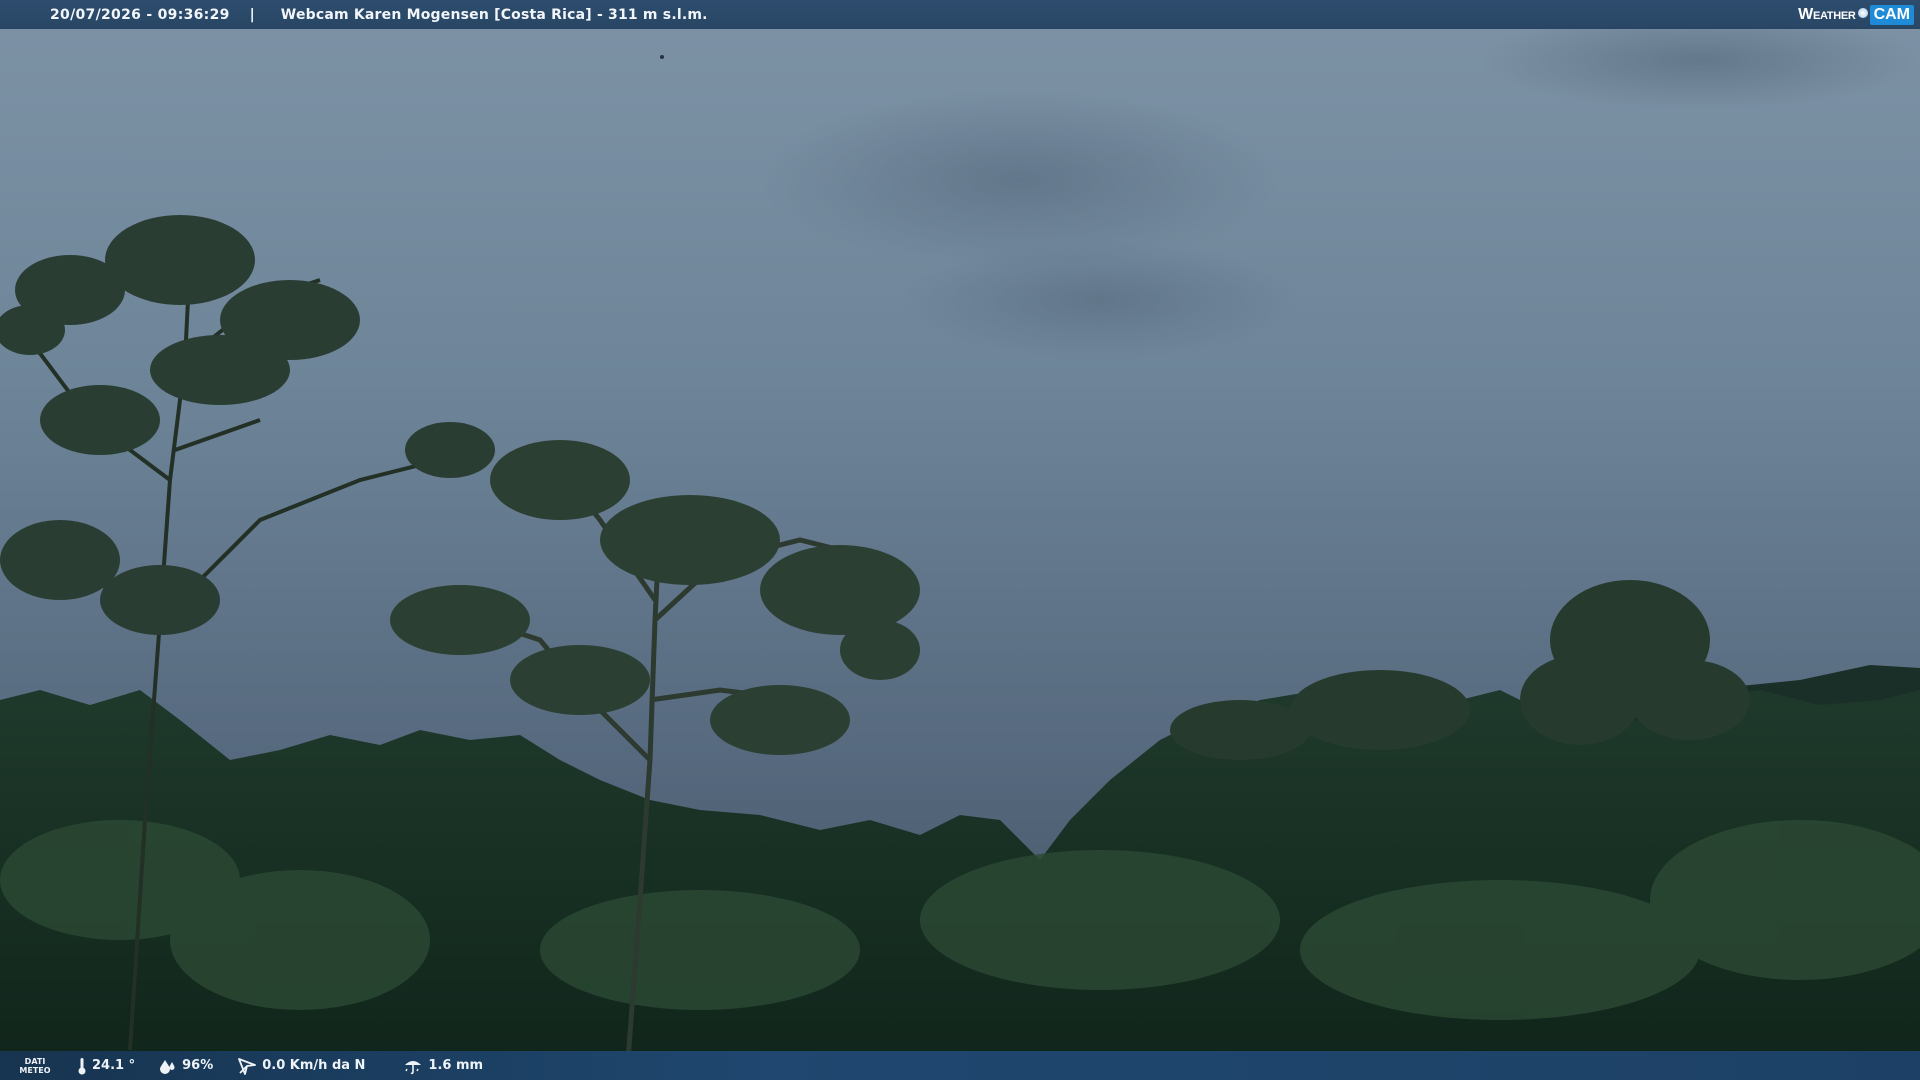  I want to click on thermometer-icon, so click(82, 1065).